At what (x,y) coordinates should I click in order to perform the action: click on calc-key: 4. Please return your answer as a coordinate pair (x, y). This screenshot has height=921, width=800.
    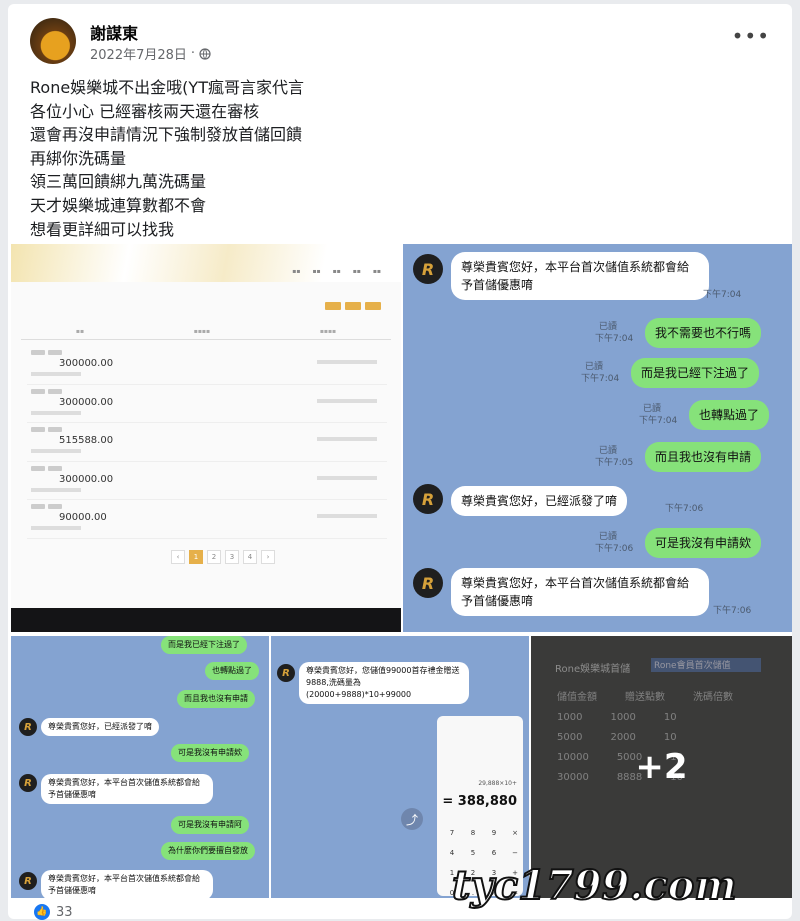
    Looking at the image, I should click on (452, 853).